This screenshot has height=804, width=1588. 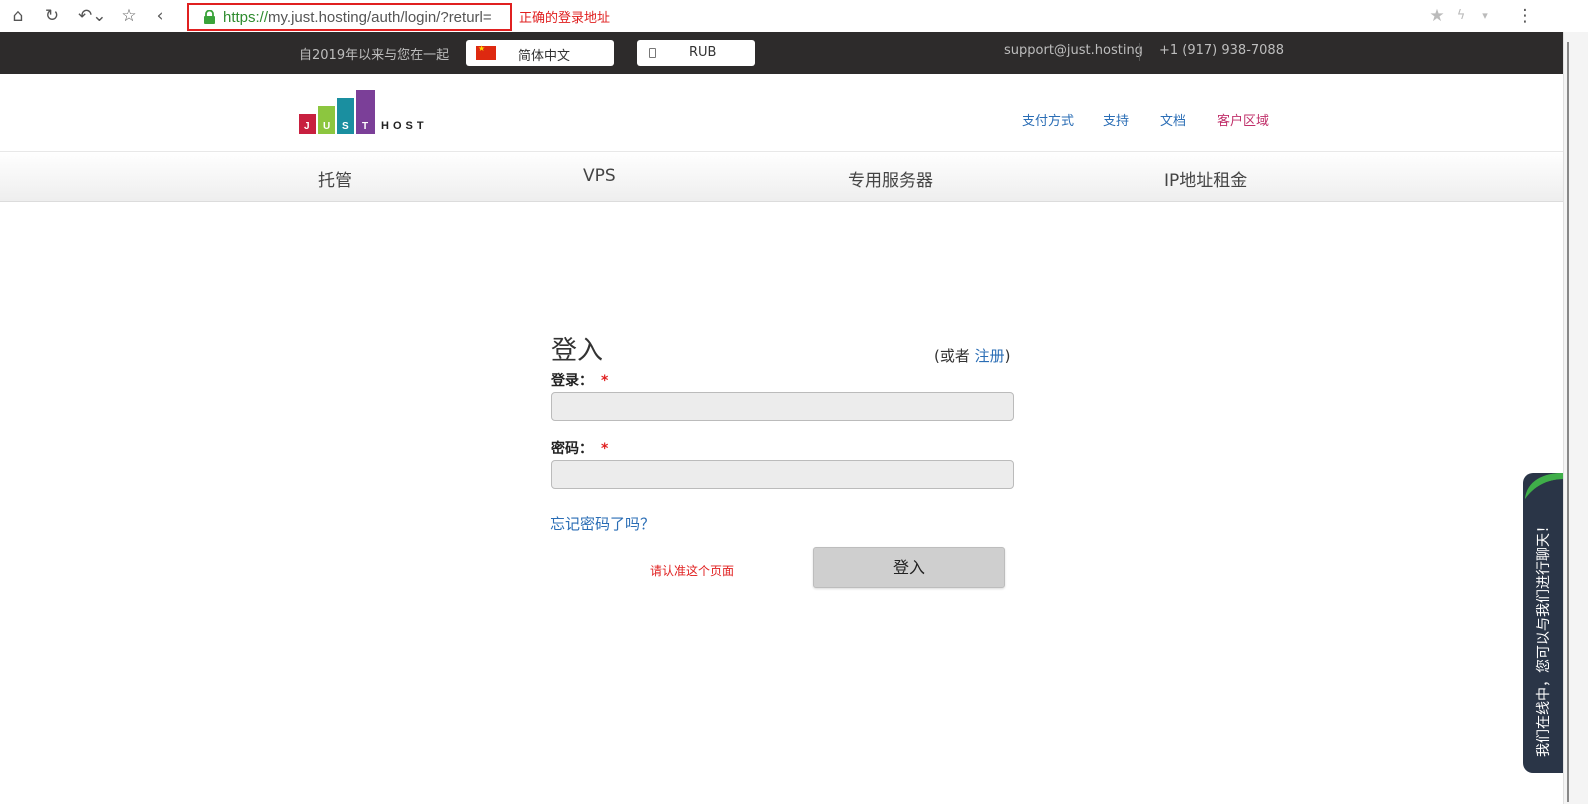 I want to click on menu-item-vps: VPS, so click(x=599, y=176).